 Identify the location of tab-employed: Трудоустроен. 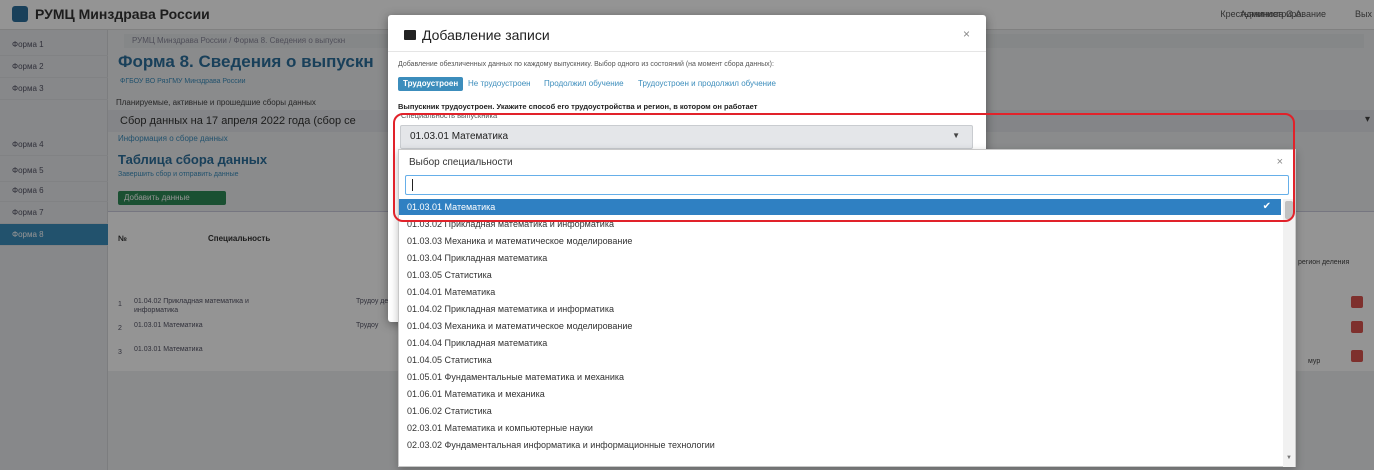
(431, 84).